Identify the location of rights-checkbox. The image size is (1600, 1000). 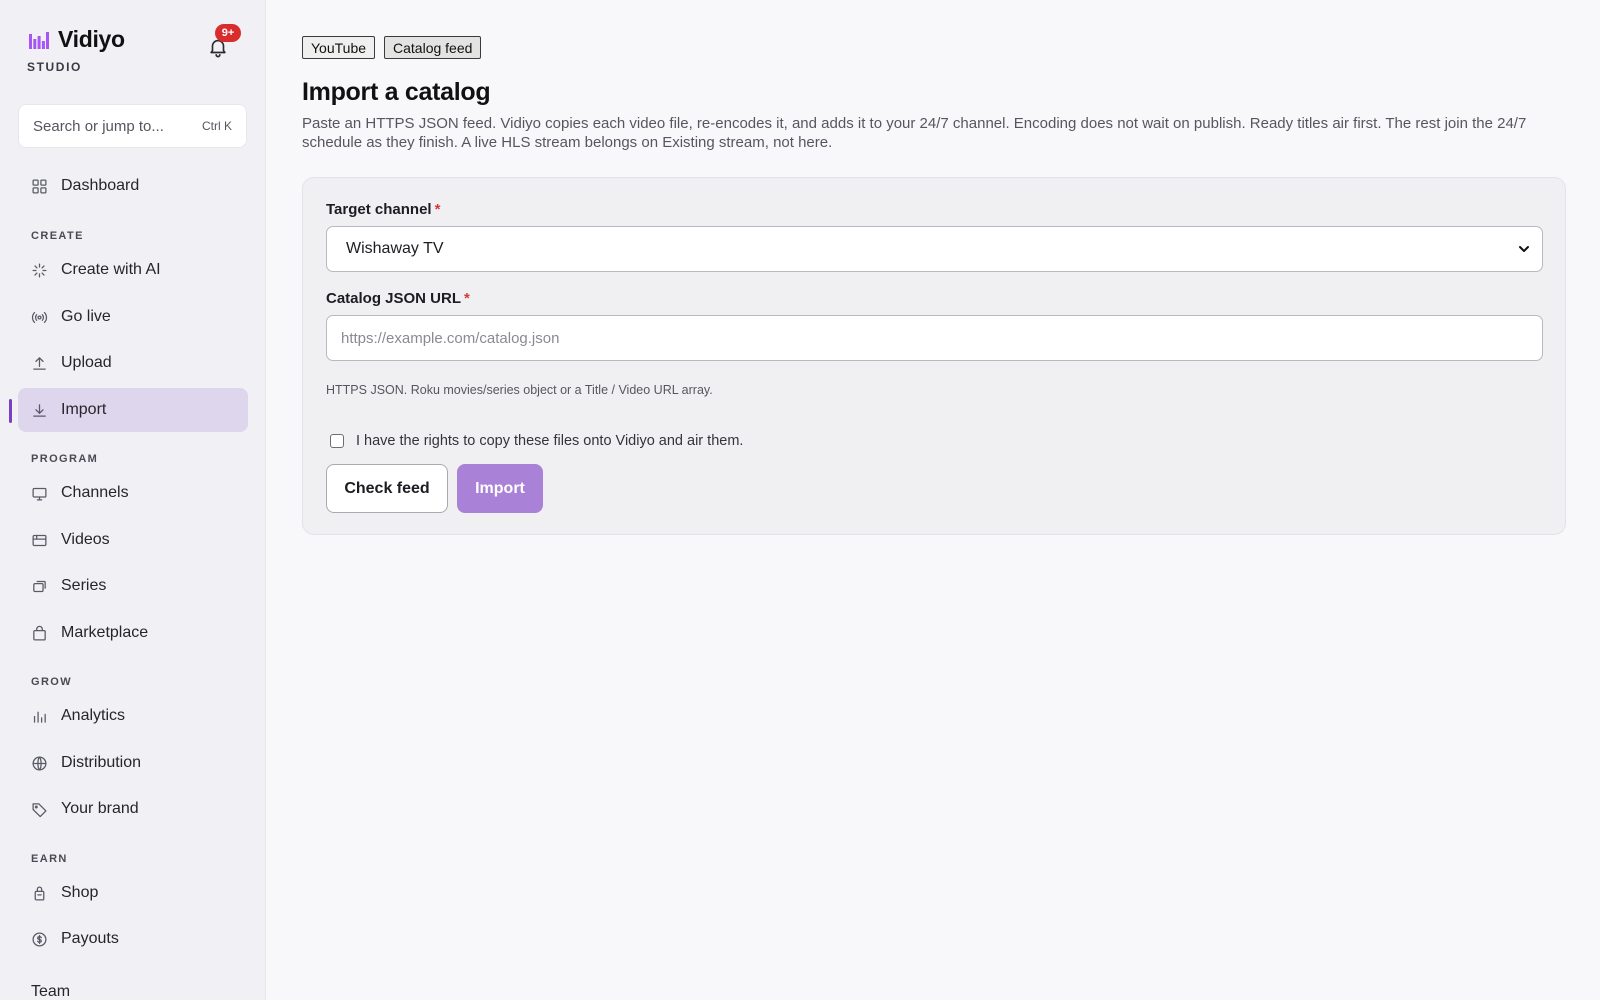
(337, 441).